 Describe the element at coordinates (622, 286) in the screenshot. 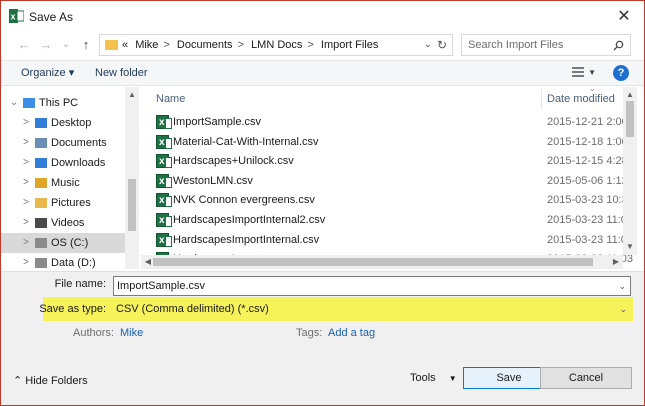

I see `file-name-dropdown-icon: ⌄` at that location.